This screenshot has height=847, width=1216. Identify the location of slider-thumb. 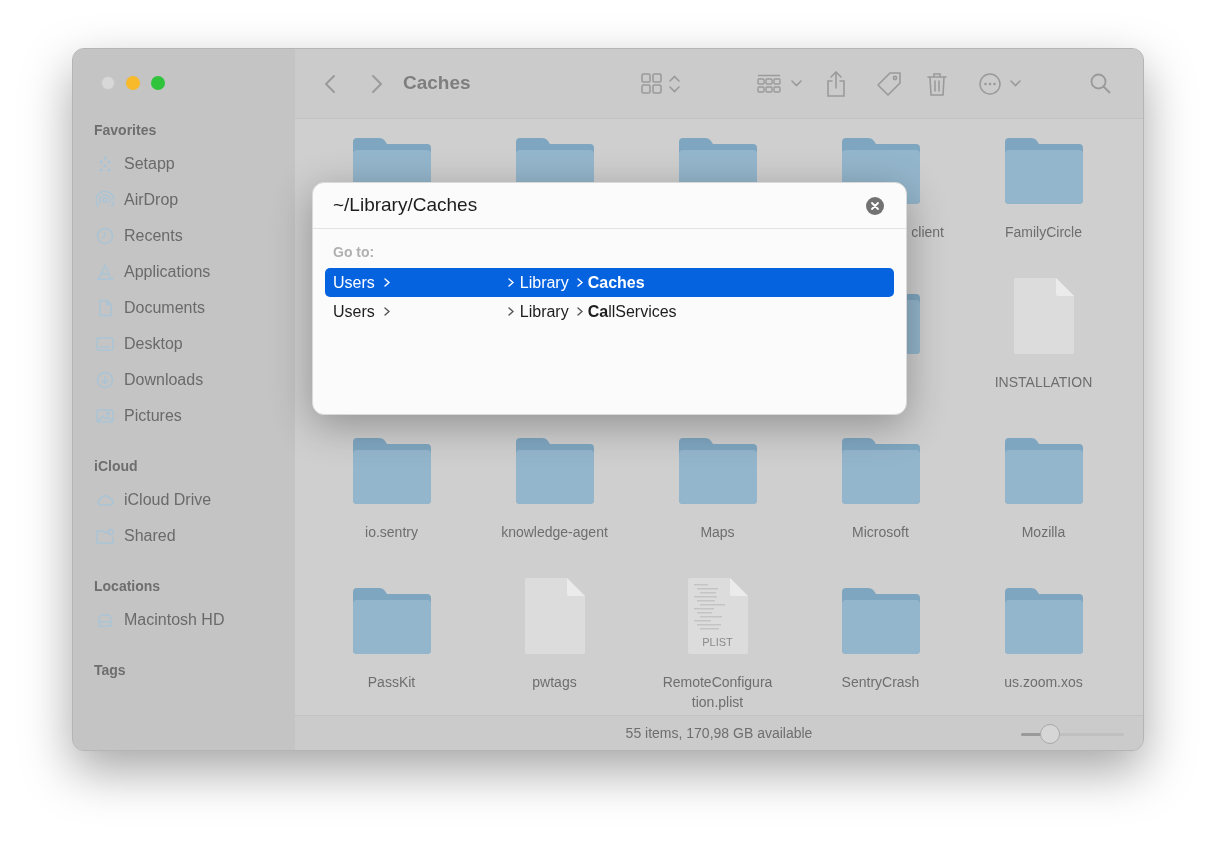
(1049, 734).